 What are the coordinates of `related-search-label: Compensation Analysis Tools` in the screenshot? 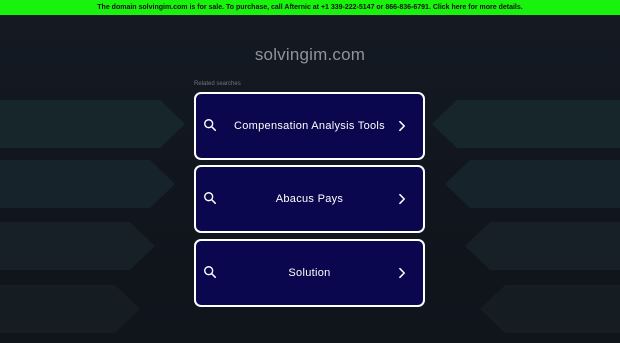 It's located at (309, 126).